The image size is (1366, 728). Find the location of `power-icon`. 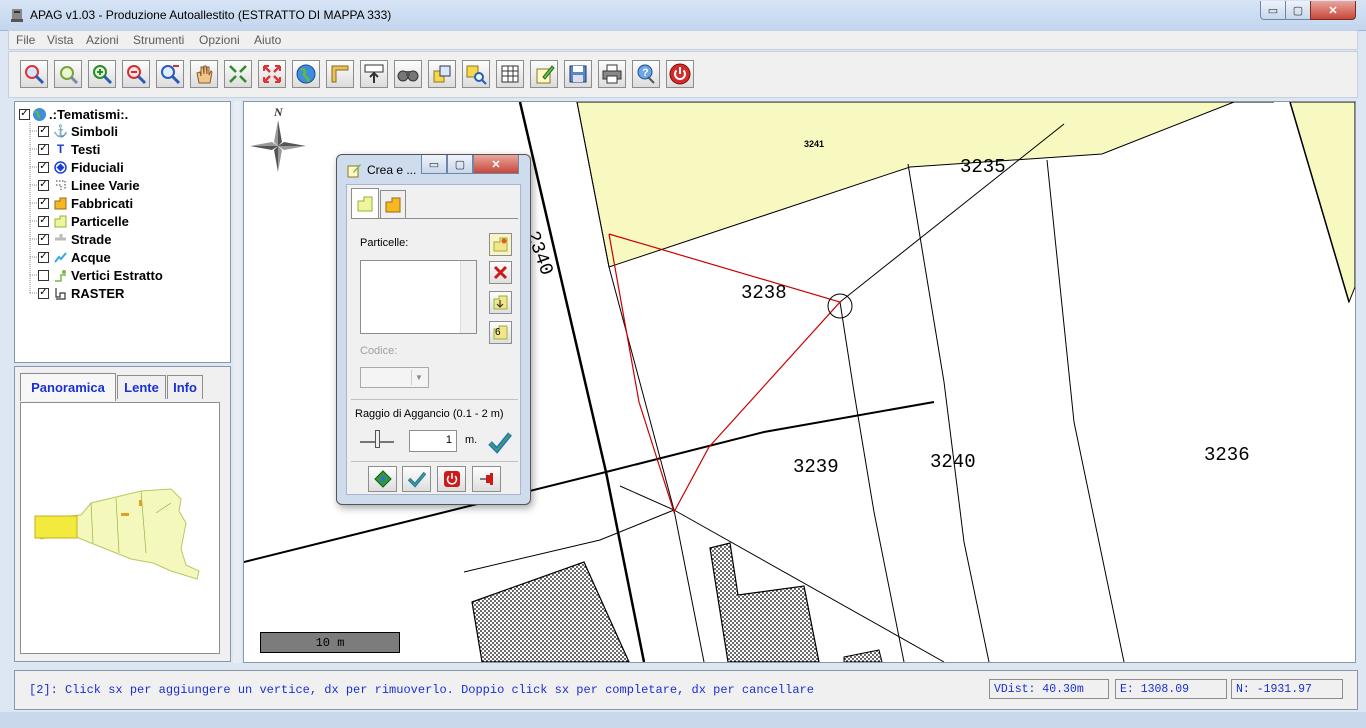

power-icon is located at coordinates (451, 479).